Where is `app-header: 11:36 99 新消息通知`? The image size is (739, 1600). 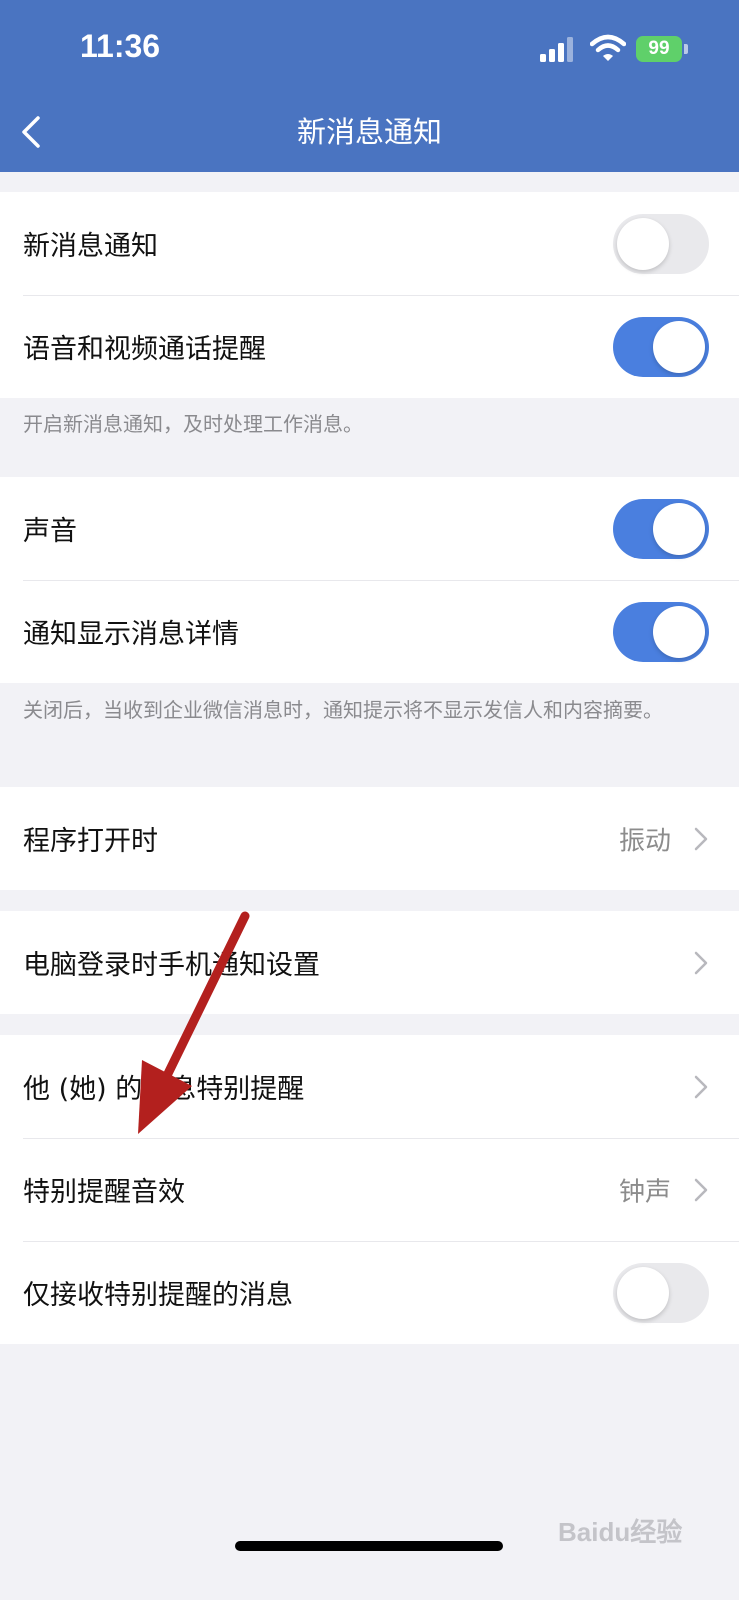 app-header: 11:36 99 新消息通知 is located at coordinates (369, 86).